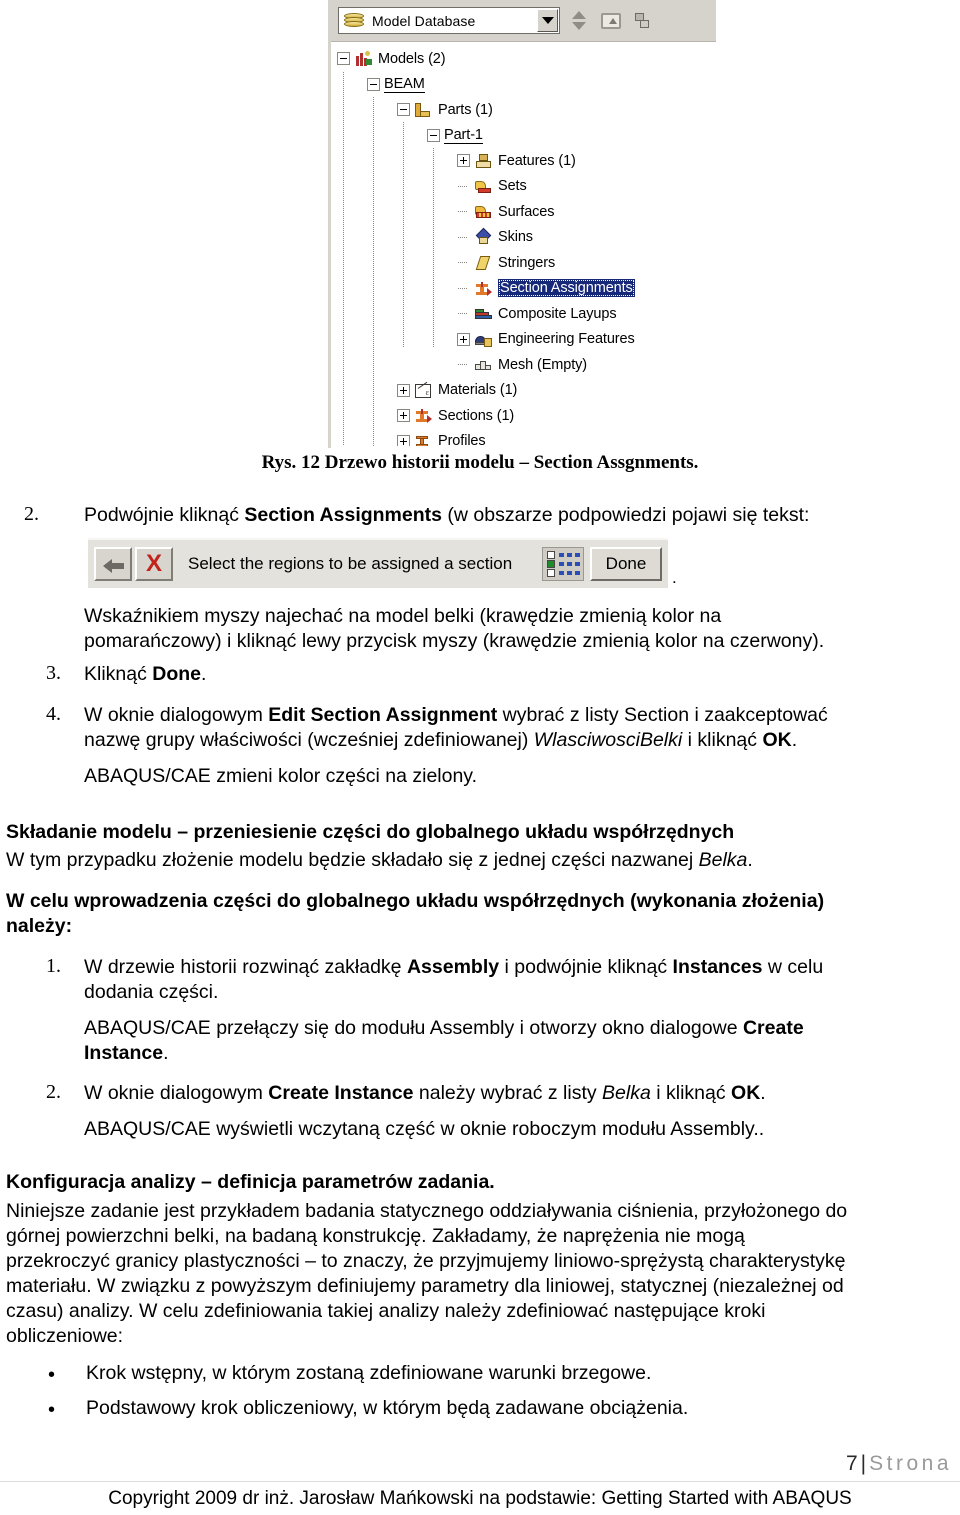  What do you see at coordinates (566, 288) in the screenshot?
I see `tree-item-label: Section Assignments` at bounding box center [566, 288].